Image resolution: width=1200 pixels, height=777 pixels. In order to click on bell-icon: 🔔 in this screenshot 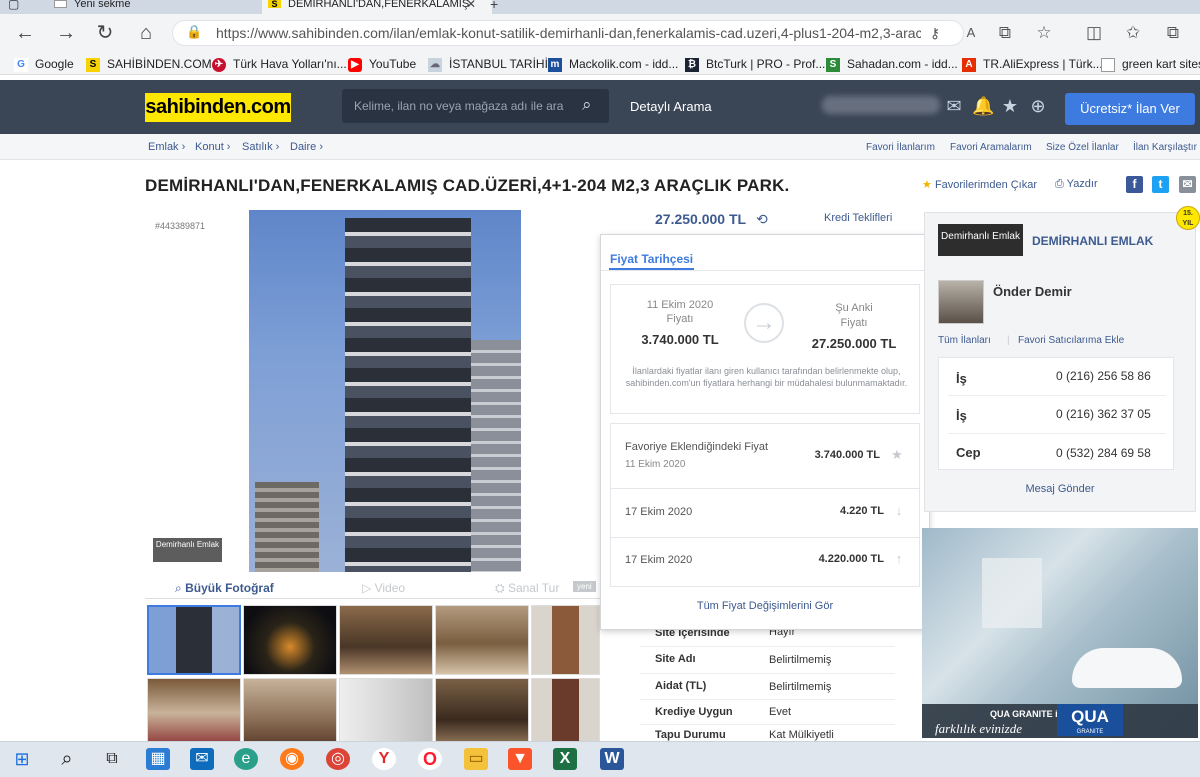, I will do `click(983, 106)`.